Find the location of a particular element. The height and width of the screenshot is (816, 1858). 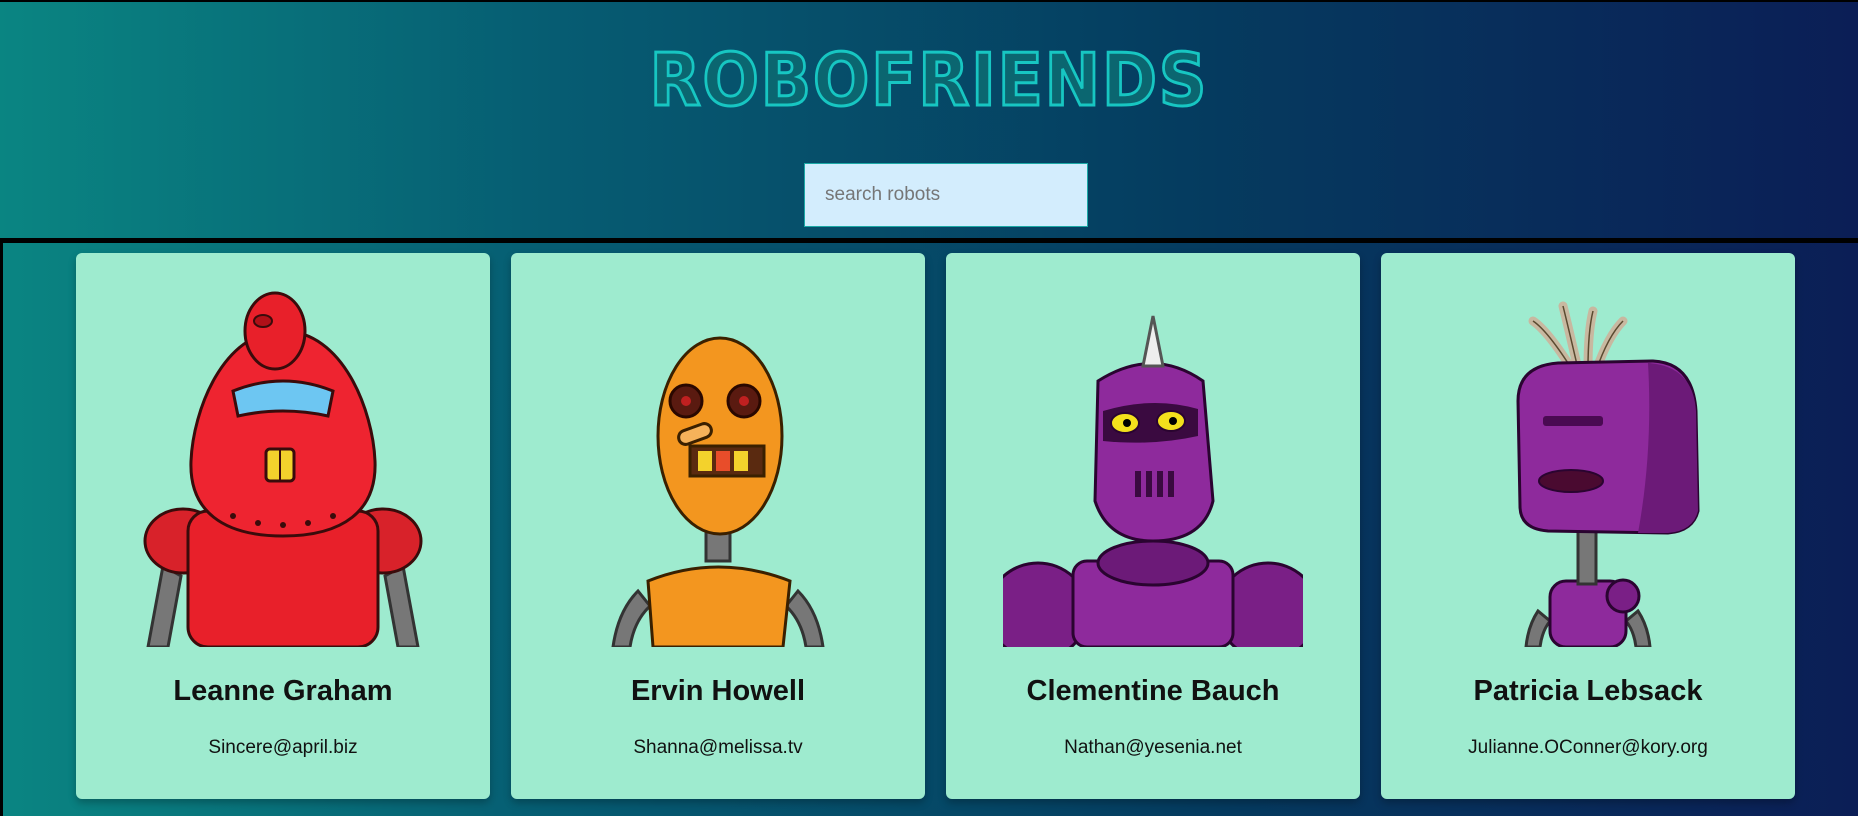

robot-name: Patricia Lebsack is located at coordinates (1588, 691).